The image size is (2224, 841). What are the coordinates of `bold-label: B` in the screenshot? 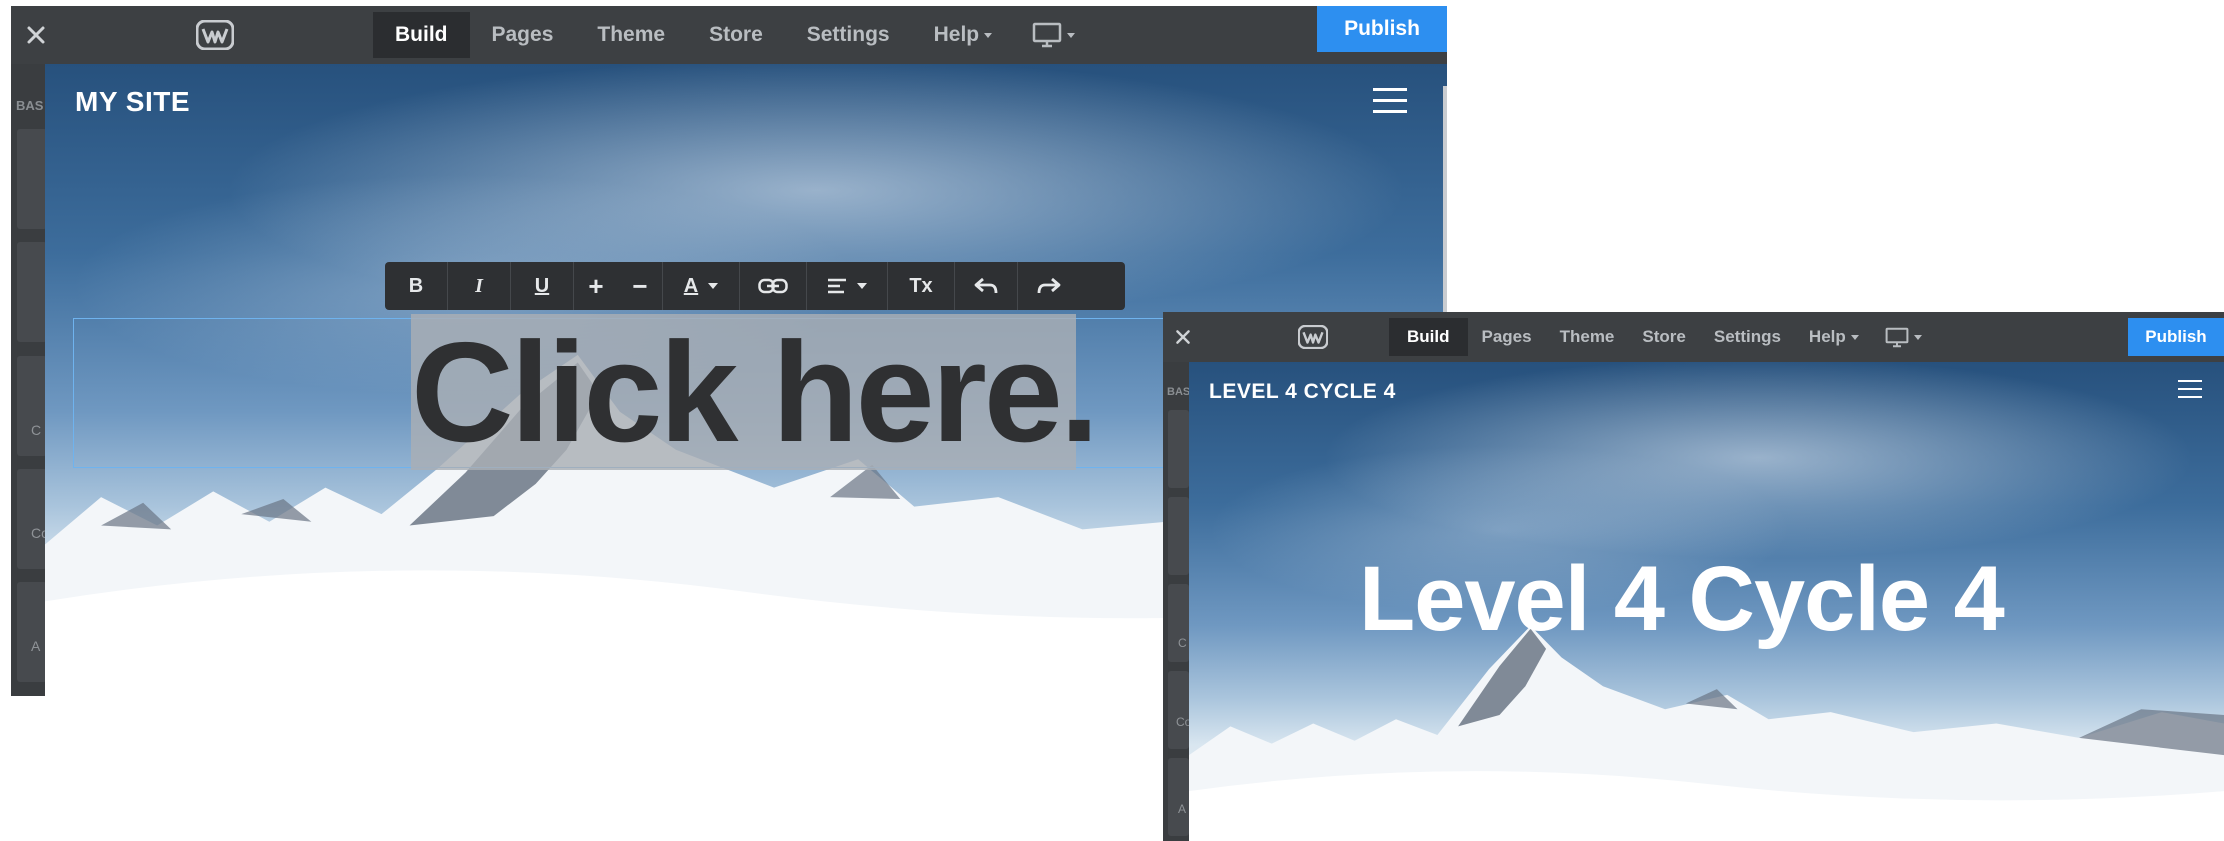 It's located at (416, 285).